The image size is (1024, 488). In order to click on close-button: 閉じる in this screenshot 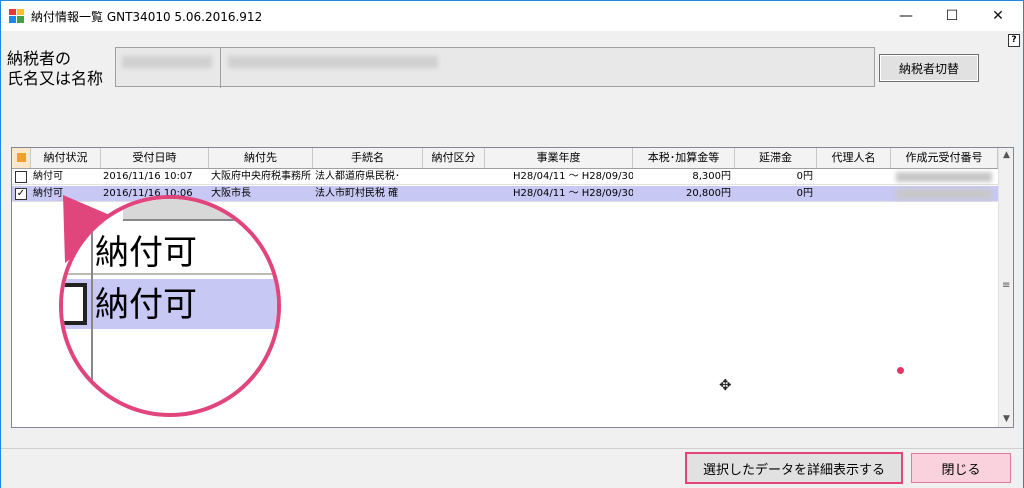, I will do `click(961, 468)`.